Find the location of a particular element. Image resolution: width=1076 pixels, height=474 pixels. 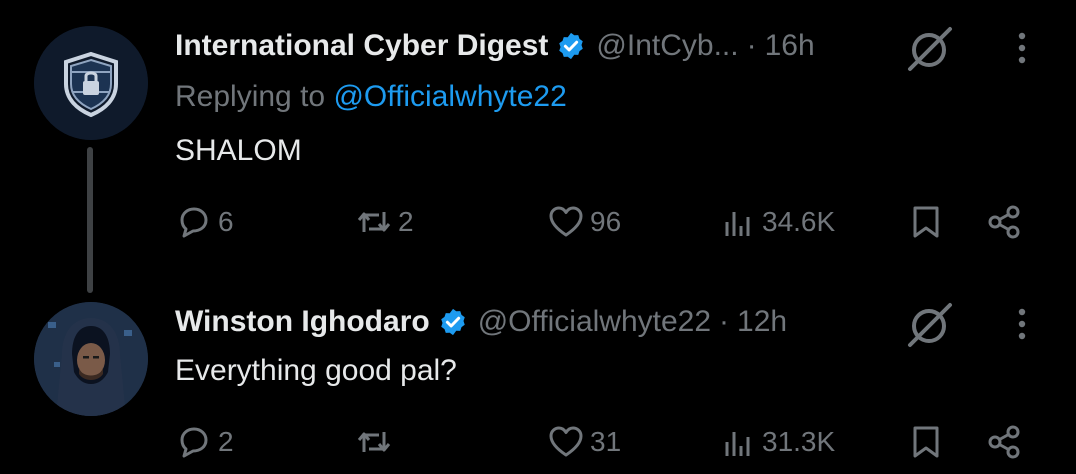

reply-count: 6 is located at coordinates (226, 221).